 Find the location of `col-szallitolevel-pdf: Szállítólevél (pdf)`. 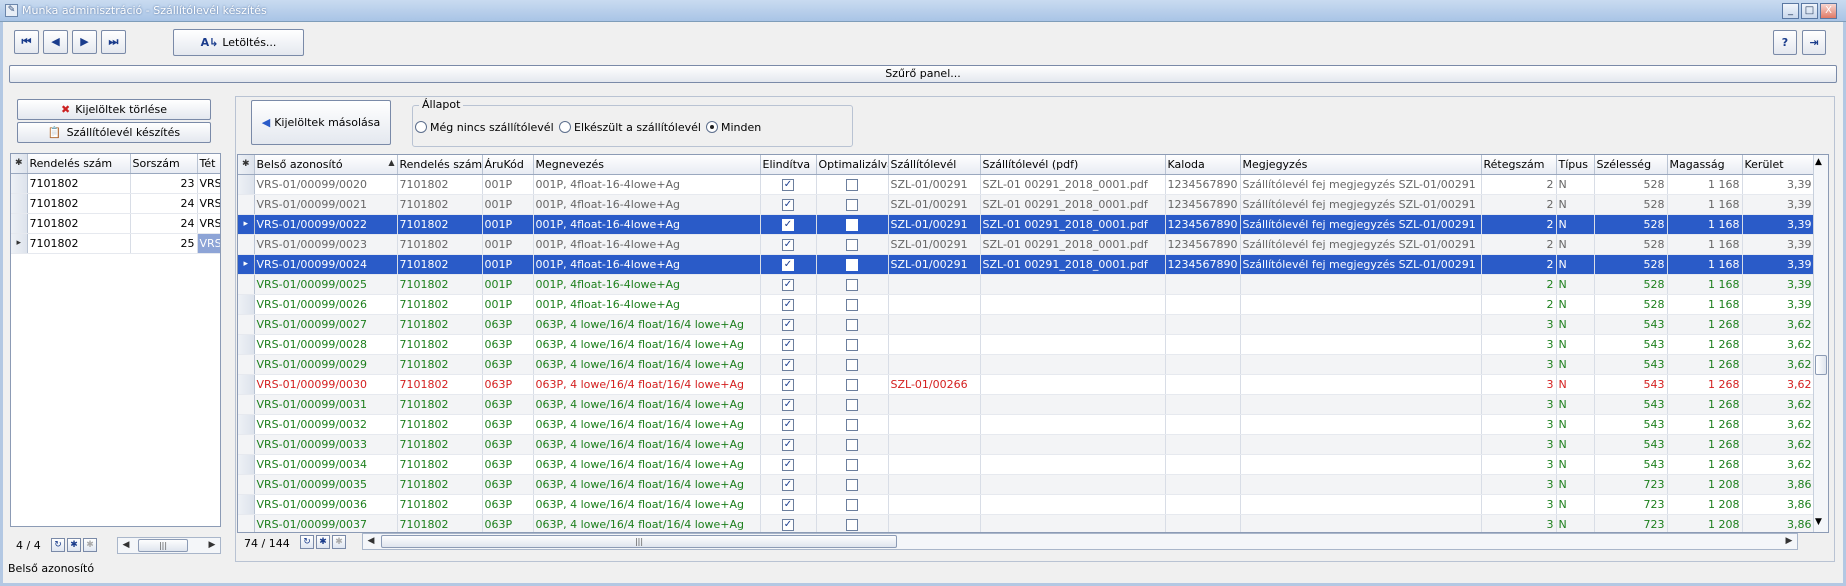

col-szallitolevel-pdf: Szállítólevél (pdf) is located at coordinates (1073, 165).